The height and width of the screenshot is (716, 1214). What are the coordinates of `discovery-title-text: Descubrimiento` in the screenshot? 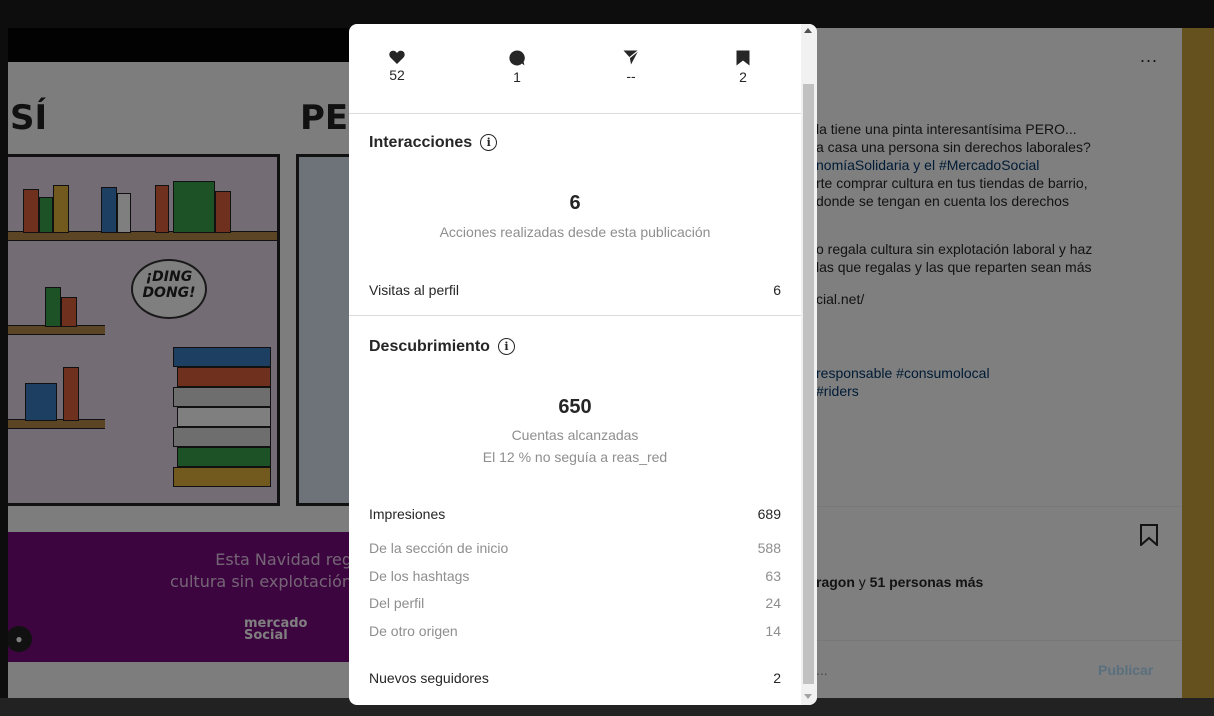 It's located at (429, 346).